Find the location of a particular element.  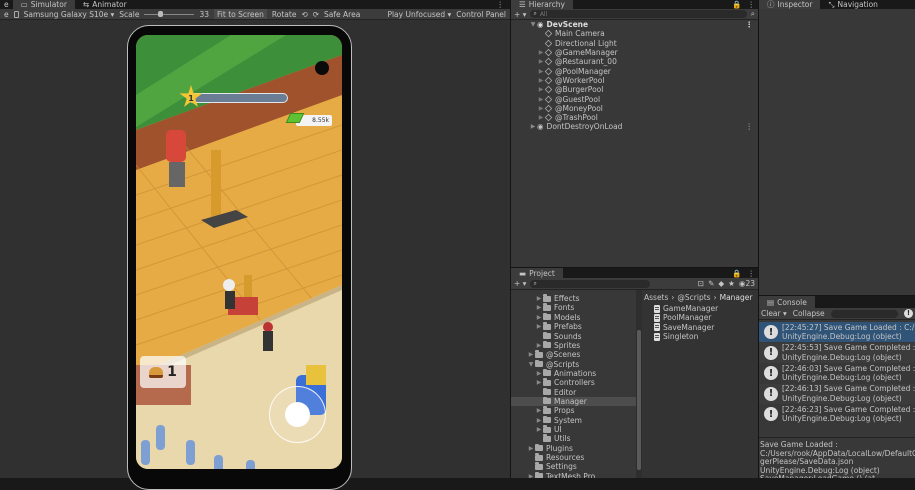

tab-navigation: ⤡ Navigation is located at coordinates (852, 4).